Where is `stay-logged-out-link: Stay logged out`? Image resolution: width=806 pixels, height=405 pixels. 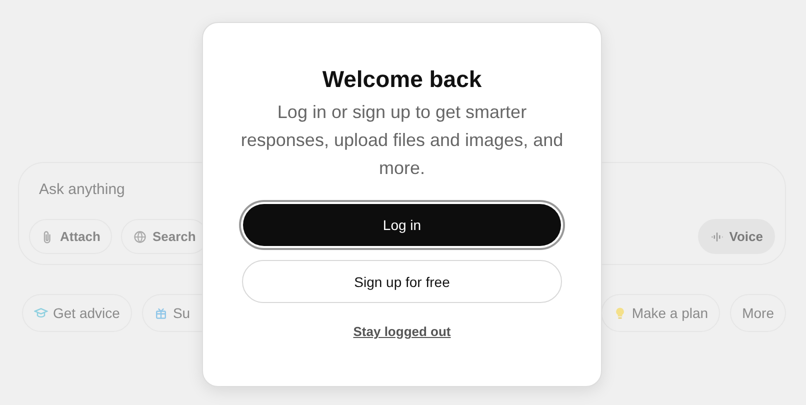 stay-logged-out-link: Stay logged out is located at coordinates (402, 331).